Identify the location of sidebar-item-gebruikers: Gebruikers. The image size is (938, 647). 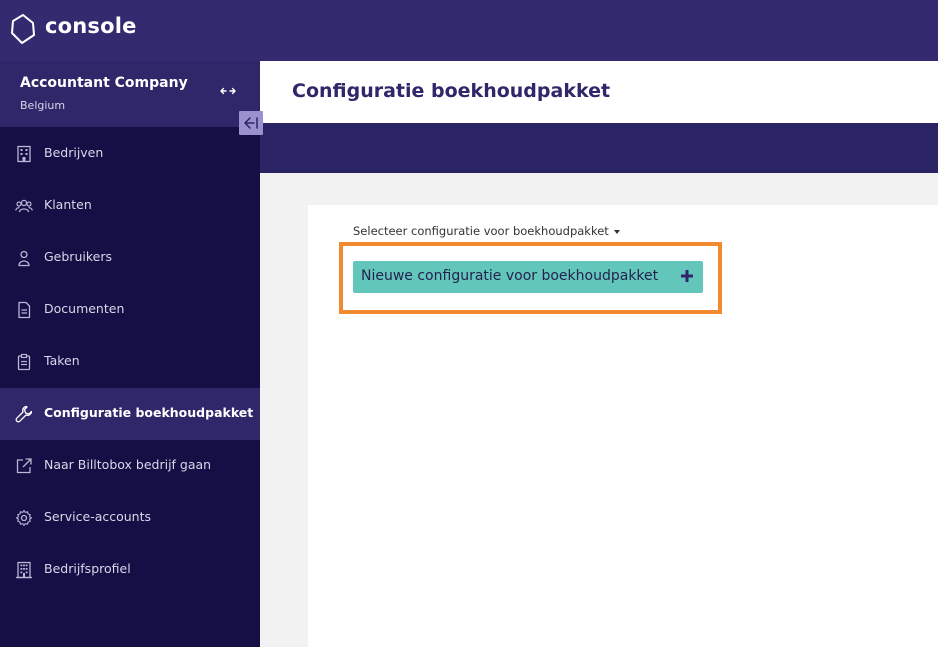
(130, 258).